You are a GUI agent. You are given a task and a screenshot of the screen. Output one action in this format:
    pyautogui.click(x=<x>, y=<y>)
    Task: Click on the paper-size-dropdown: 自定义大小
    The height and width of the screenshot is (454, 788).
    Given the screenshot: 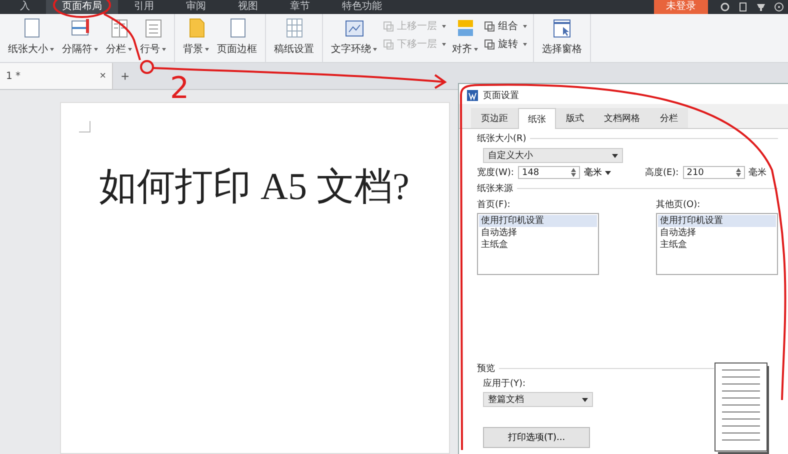 What is the action you would take?
    pyautogui.click(x=553, y=155)
    